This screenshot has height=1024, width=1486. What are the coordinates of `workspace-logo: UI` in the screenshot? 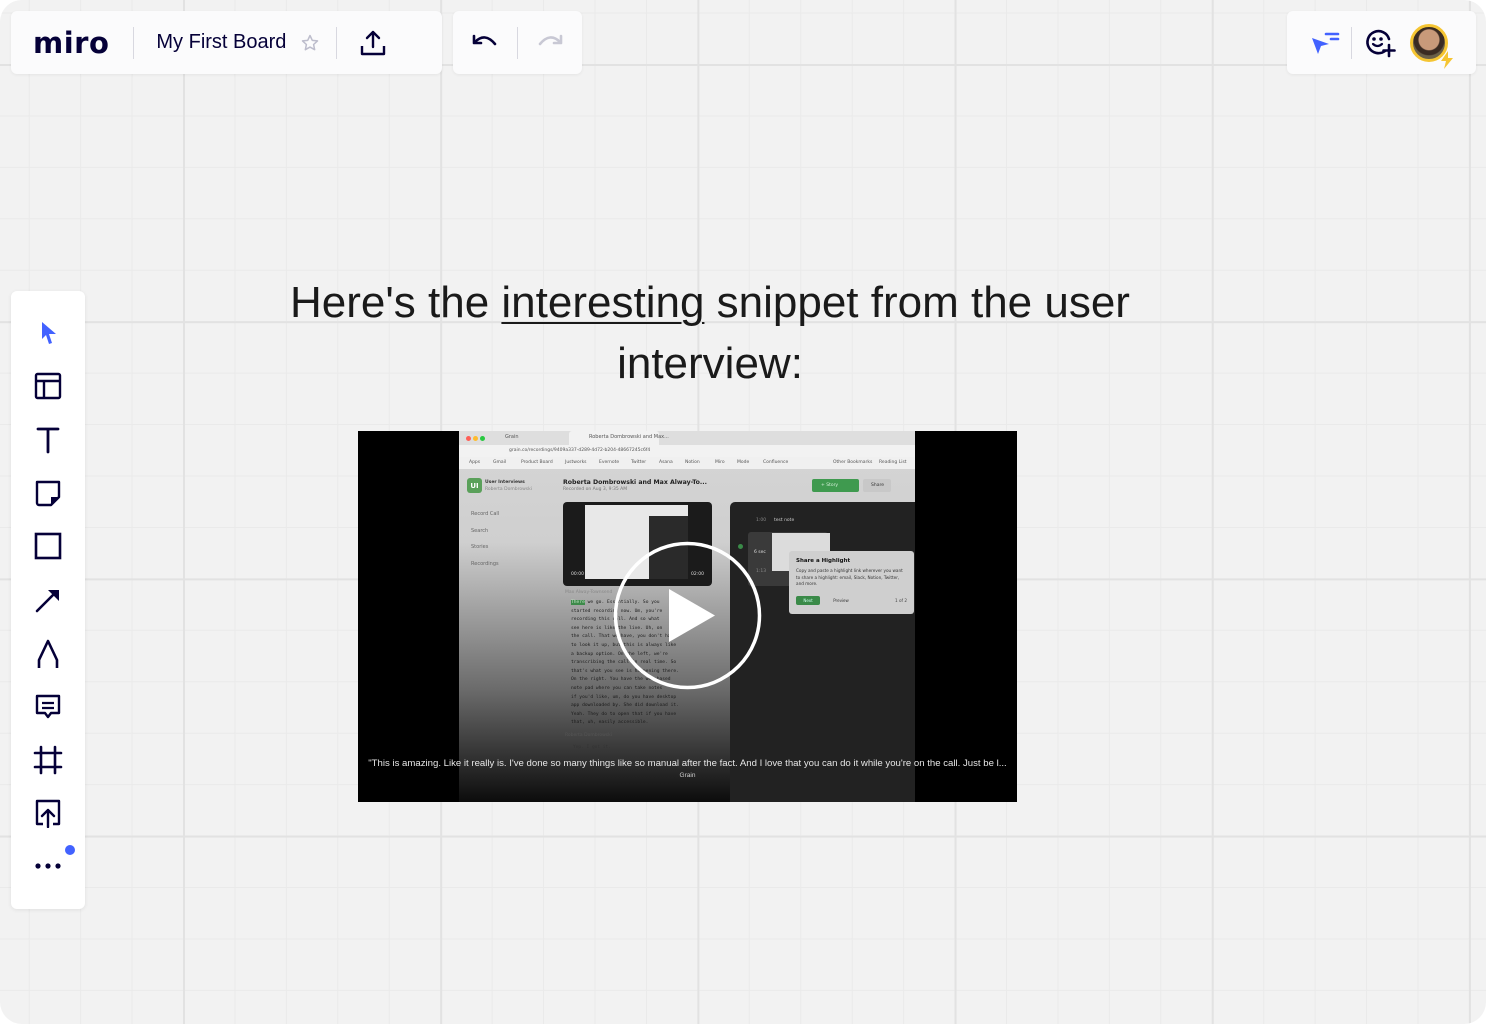 It's located at (474, 485).